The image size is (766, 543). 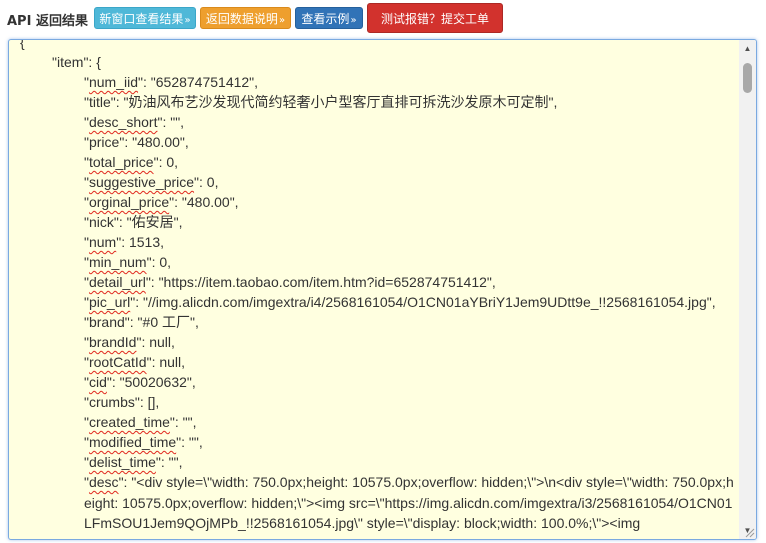 What do you see at coordinates (129, 342) in the screenshot?
I see `json-line: "brandId": null,` at bounding box center [129, 342].